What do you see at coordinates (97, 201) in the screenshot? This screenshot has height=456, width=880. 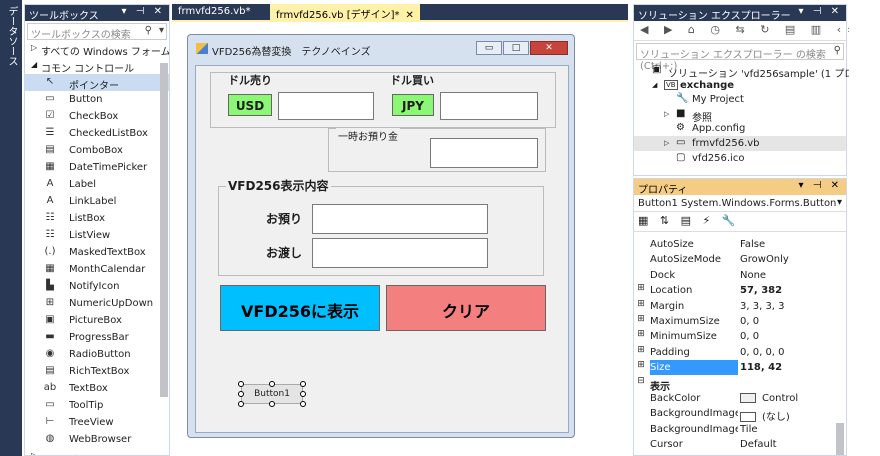 I see `toolbox-item: A LinkLabel` at bounding box center [97, 201].